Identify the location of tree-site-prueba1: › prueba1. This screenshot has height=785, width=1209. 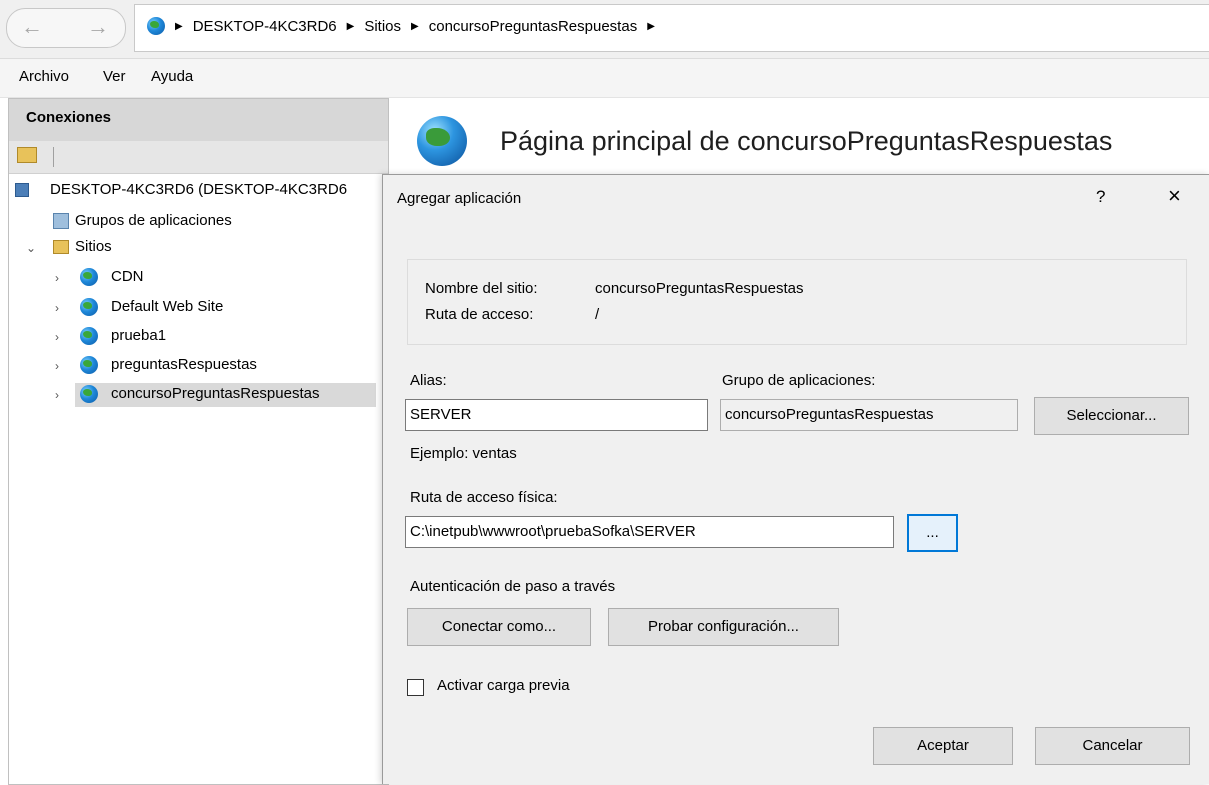
(198, 337).